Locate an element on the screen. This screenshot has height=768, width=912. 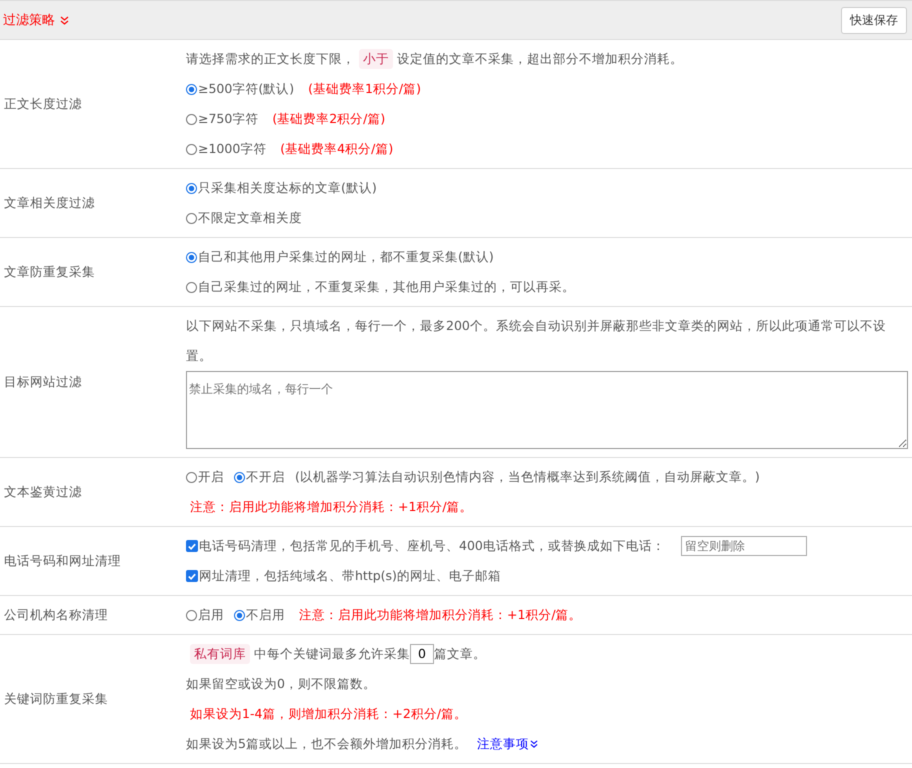
description-text: 如果设为5篇或以上，也不会额外增加积分消耗。 is located at coordinates (326, 744).